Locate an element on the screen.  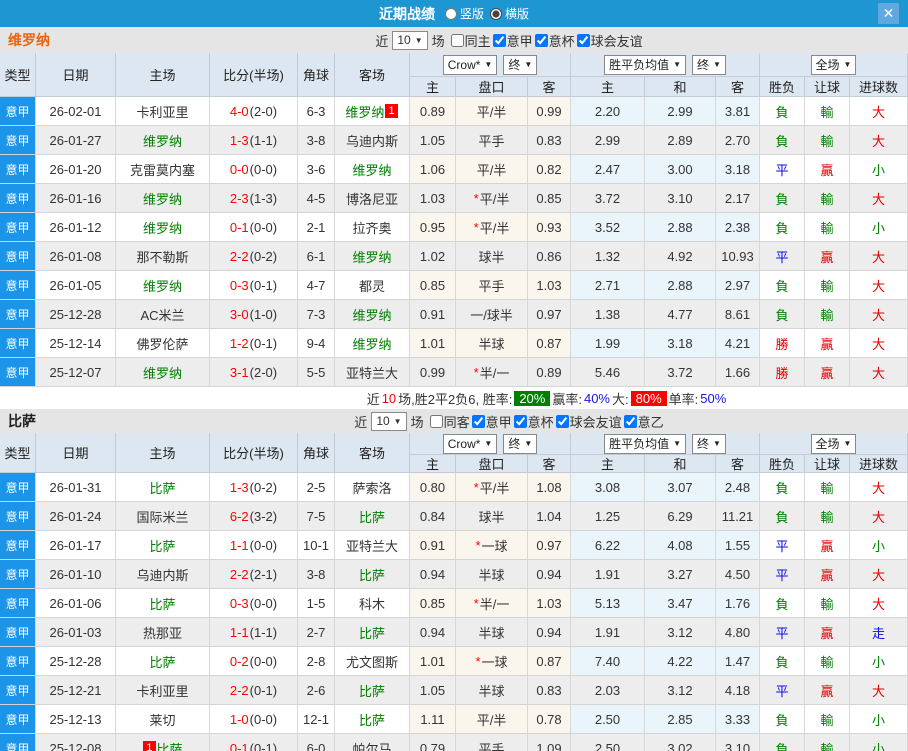
checkbox-label: 同客 is located at coordinates (456, 422).